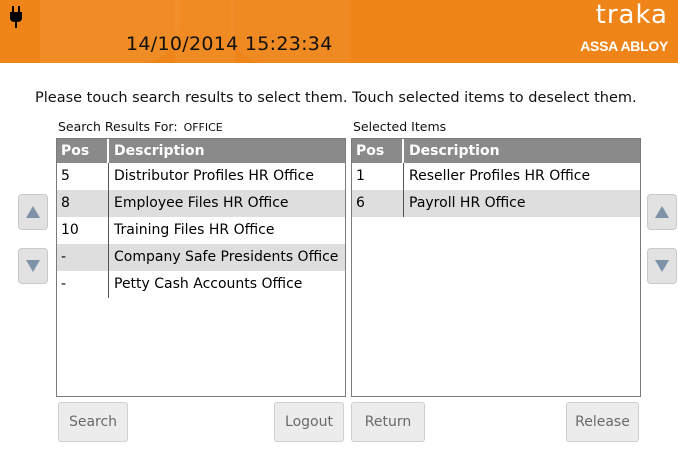  I want to click on search-result-row: 10 Training Files HR Office, so click(201, 230).